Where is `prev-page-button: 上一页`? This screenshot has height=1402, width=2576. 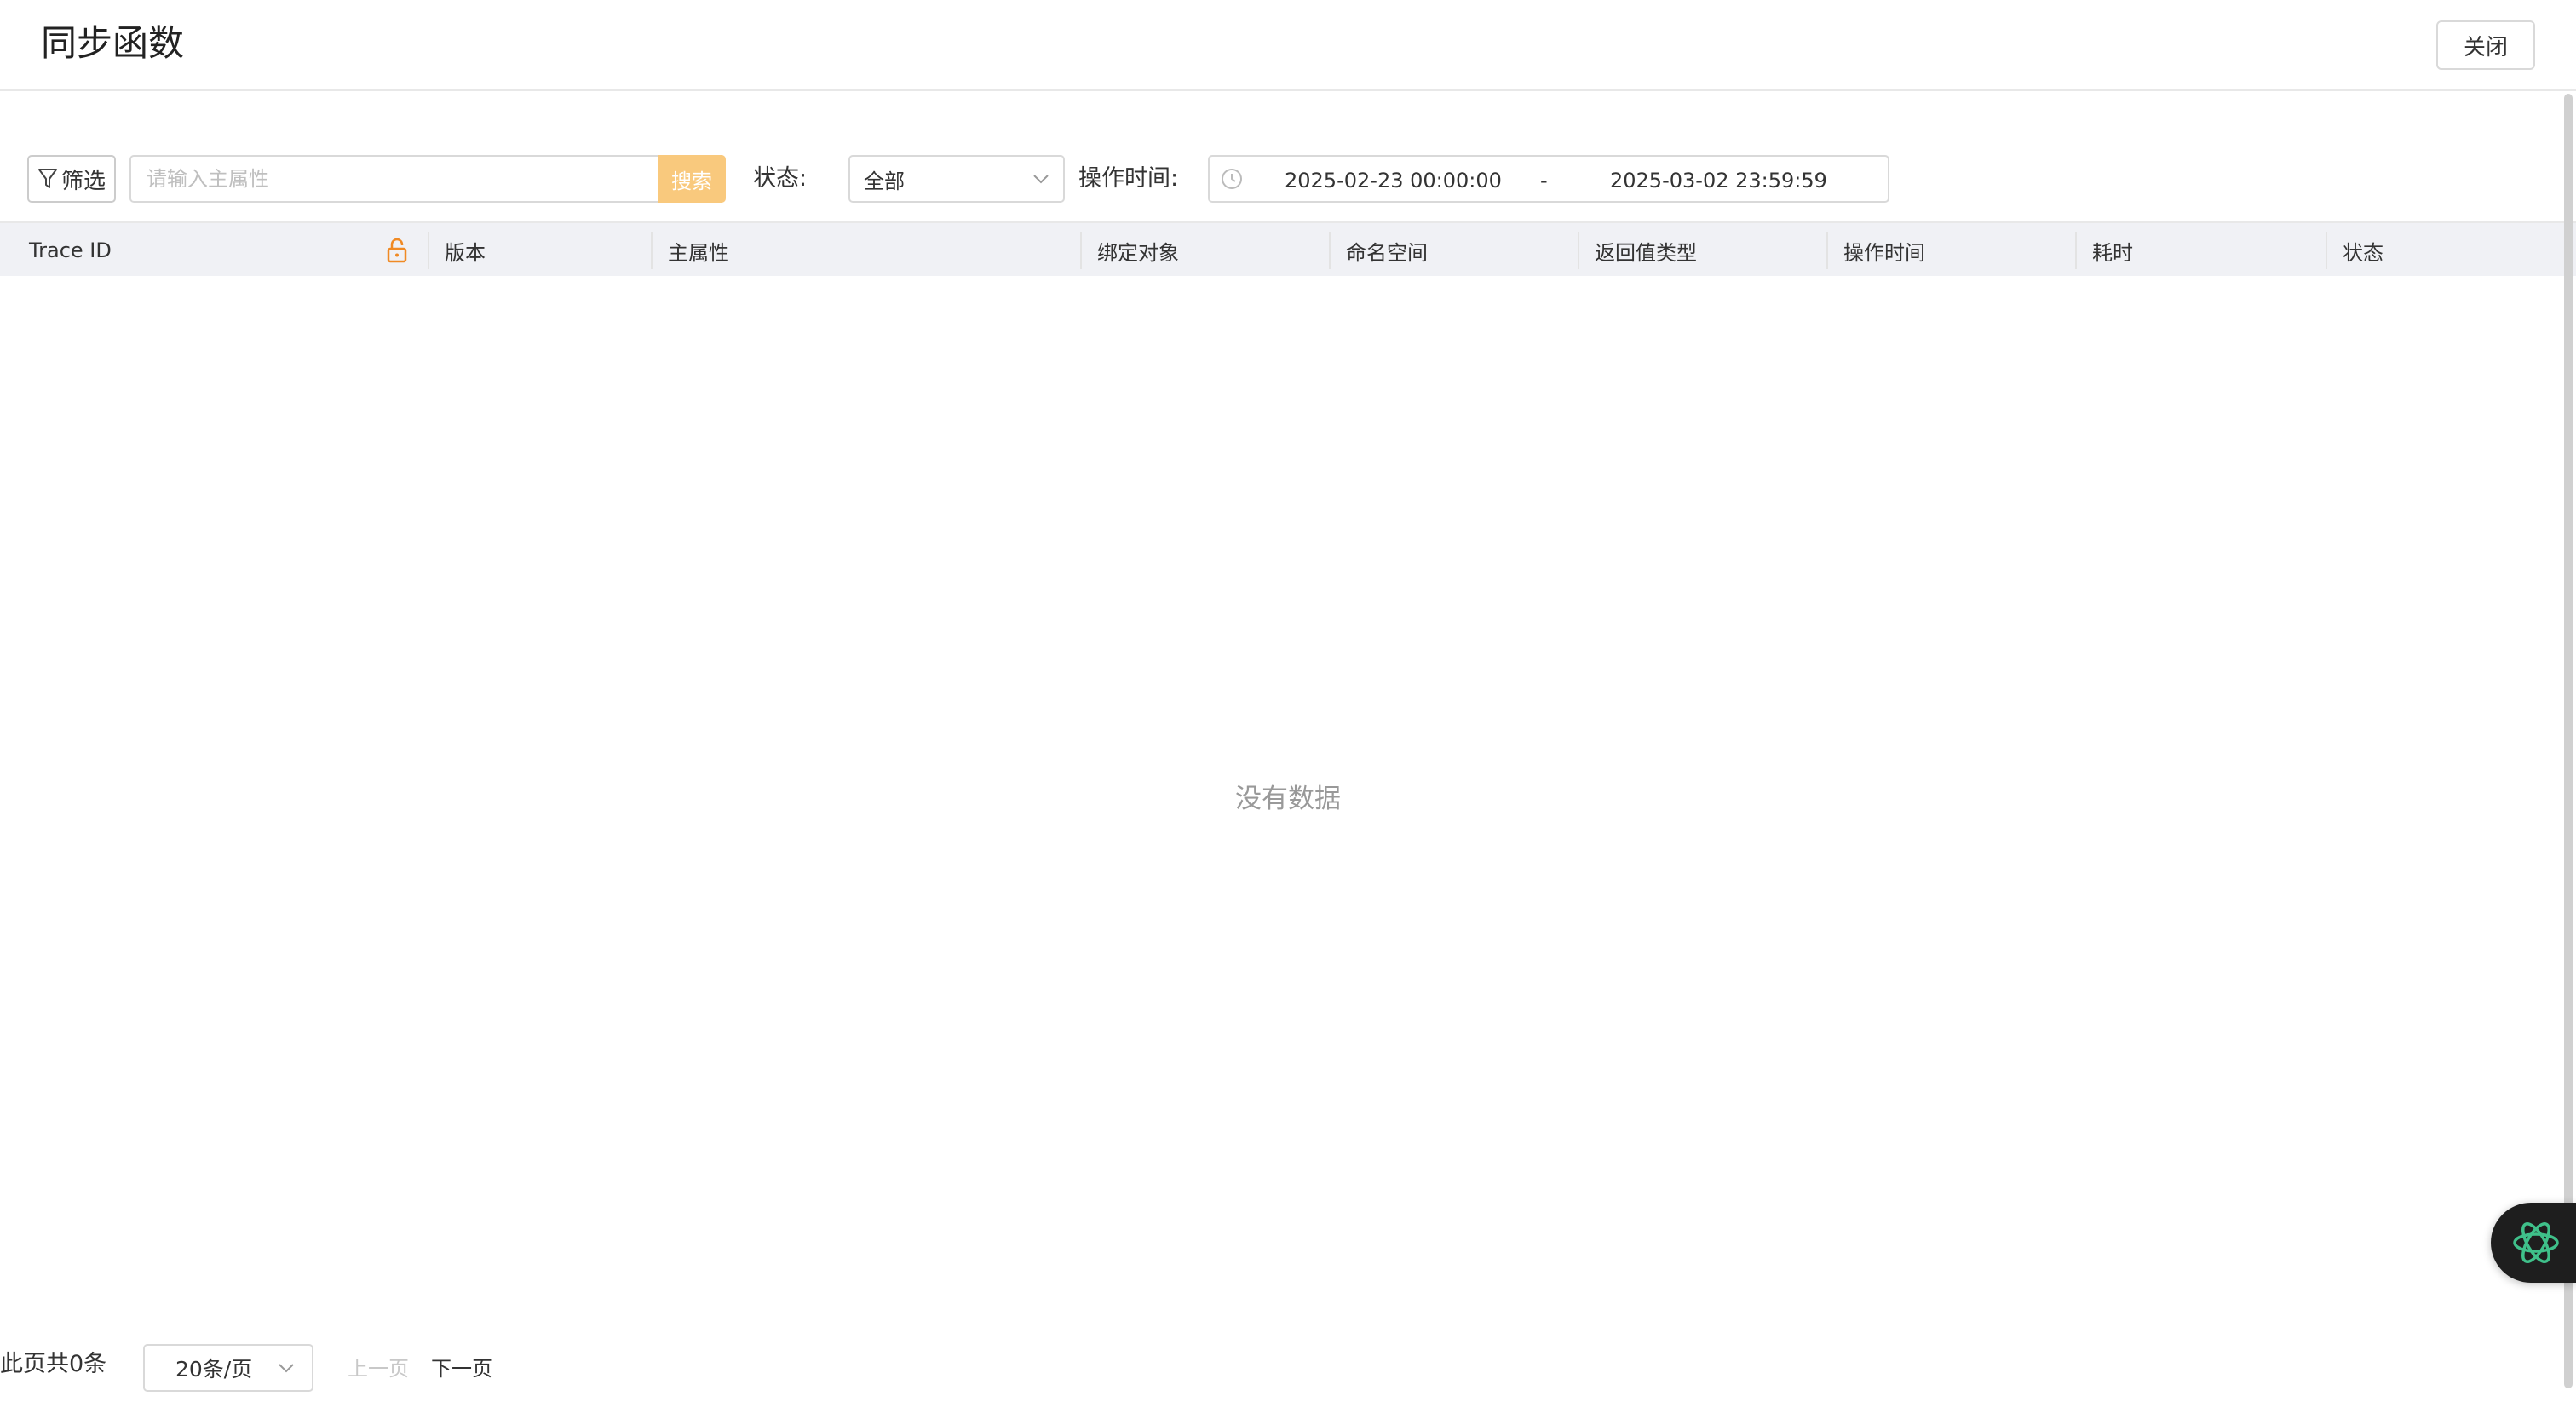
prev-page-button: 上一页 is located at coordinates (379, 1368).